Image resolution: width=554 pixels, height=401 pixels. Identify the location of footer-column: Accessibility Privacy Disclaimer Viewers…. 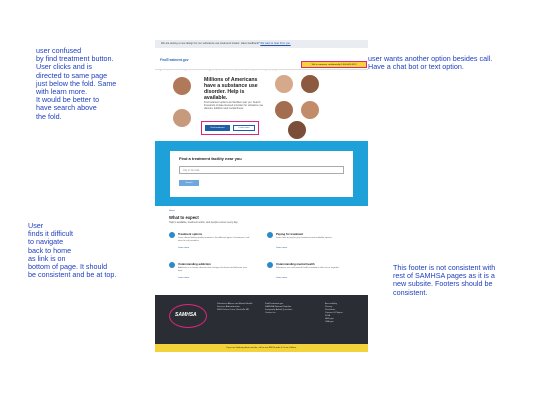
(343, 313).